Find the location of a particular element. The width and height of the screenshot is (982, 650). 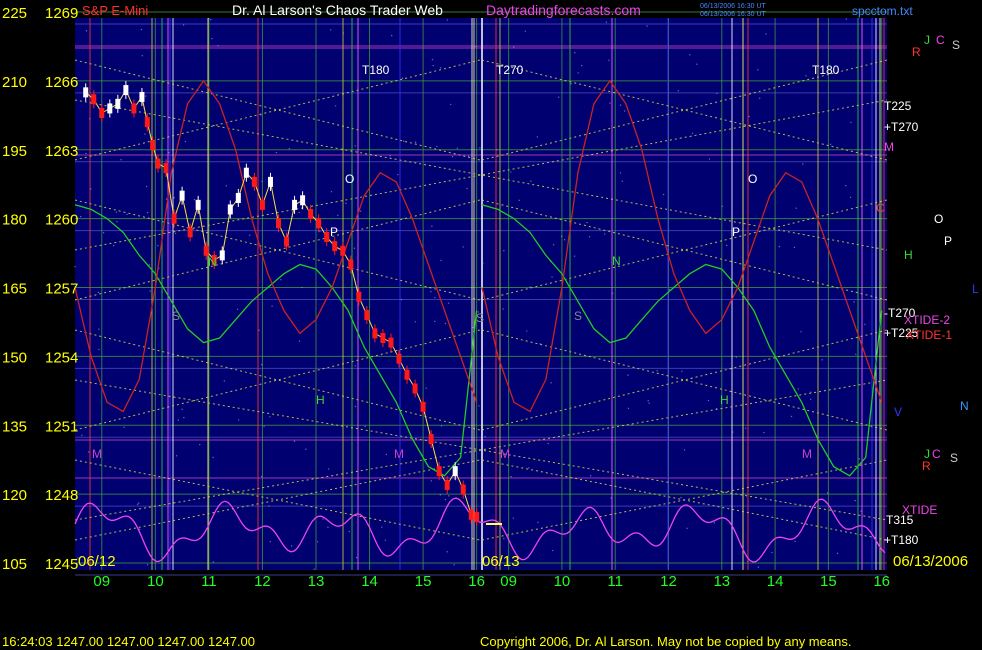

data-file-label: spcctom.txt is located at coordinates (882, 11).